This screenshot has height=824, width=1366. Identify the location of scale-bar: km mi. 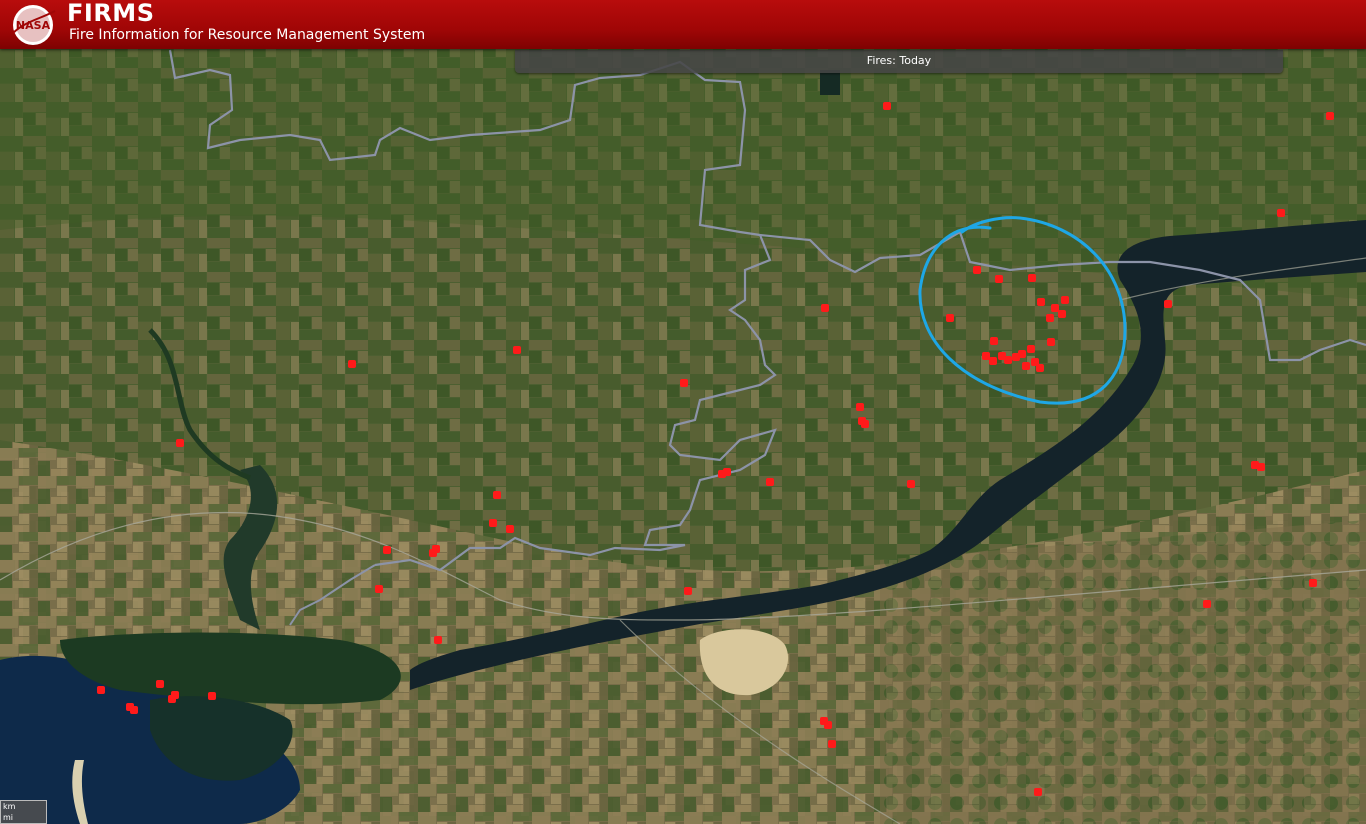
(23, 812).